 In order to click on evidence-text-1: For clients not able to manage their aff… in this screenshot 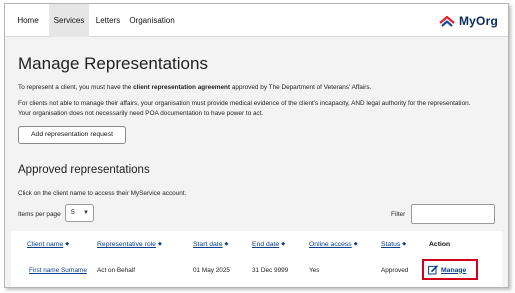, I will do `click(244, 103)`.